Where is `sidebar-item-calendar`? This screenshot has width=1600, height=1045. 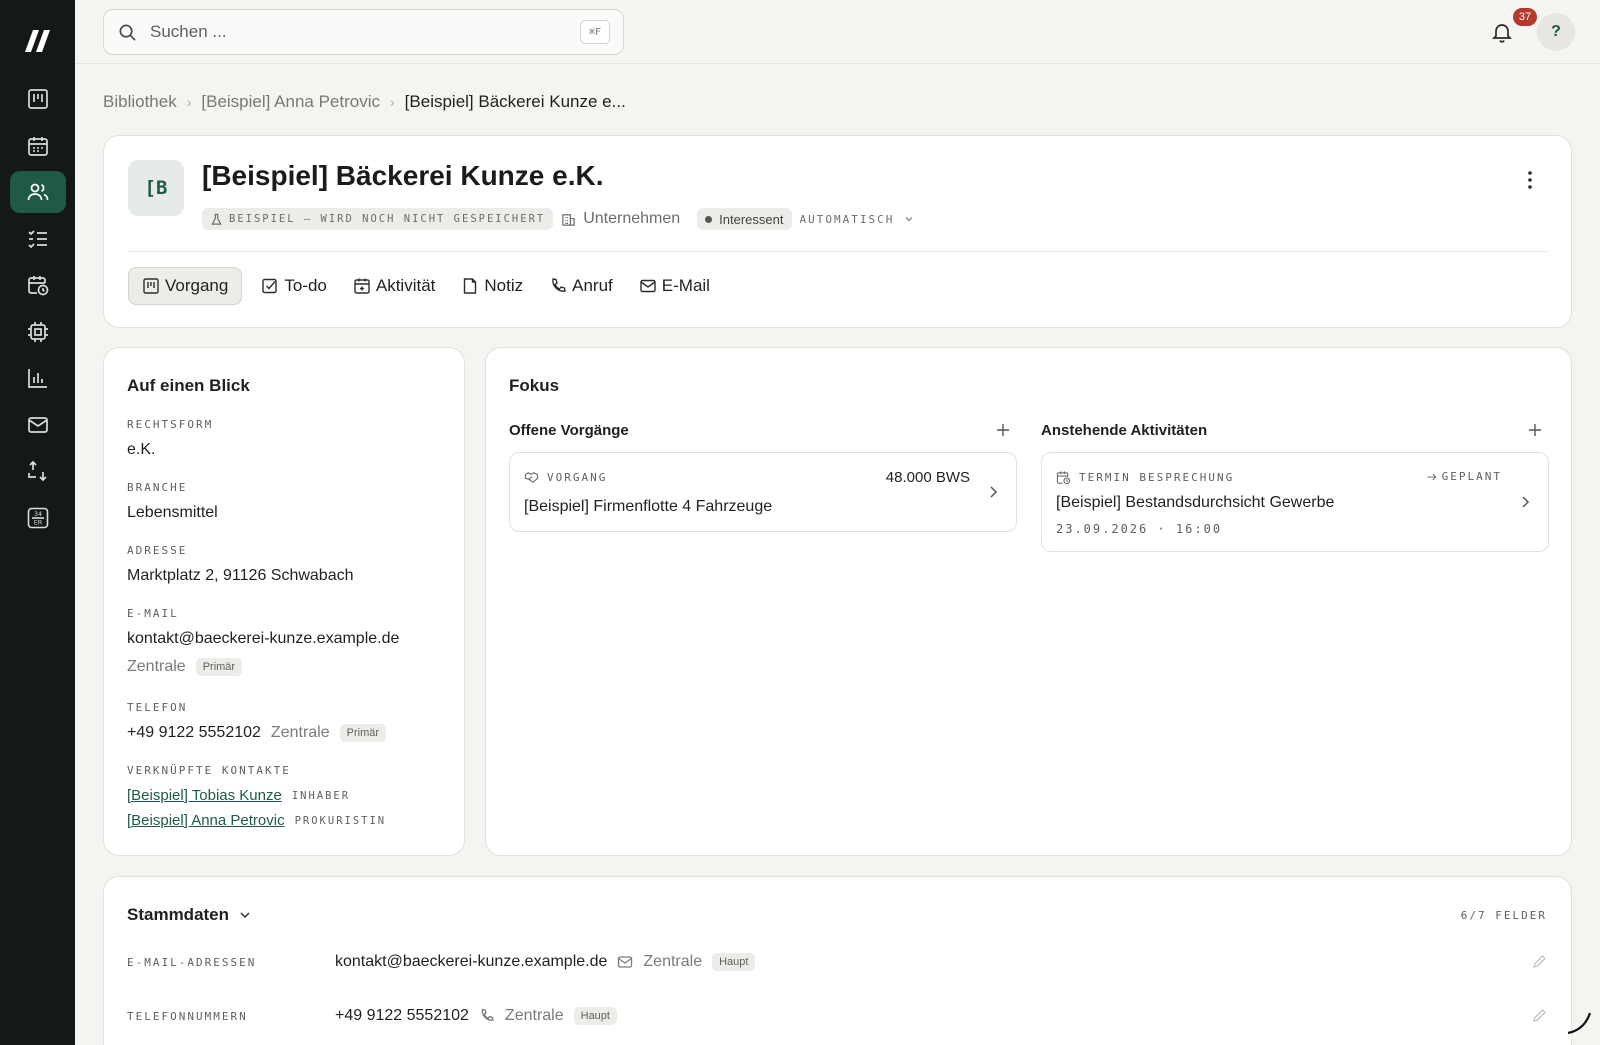
sidebar-item-calendar is located at coordinates (38, 146).